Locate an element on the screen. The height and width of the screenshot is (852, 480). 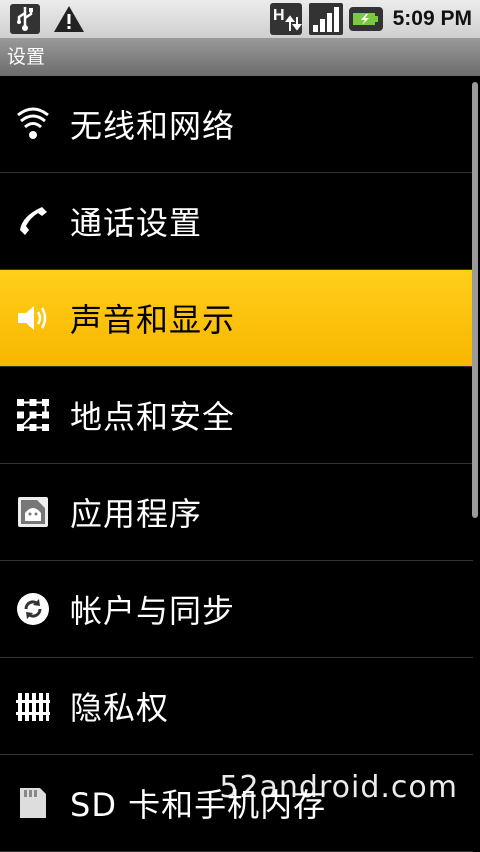
settings-item-accounts-sync: 帐户与同步 is located at coordinates (236, 609).